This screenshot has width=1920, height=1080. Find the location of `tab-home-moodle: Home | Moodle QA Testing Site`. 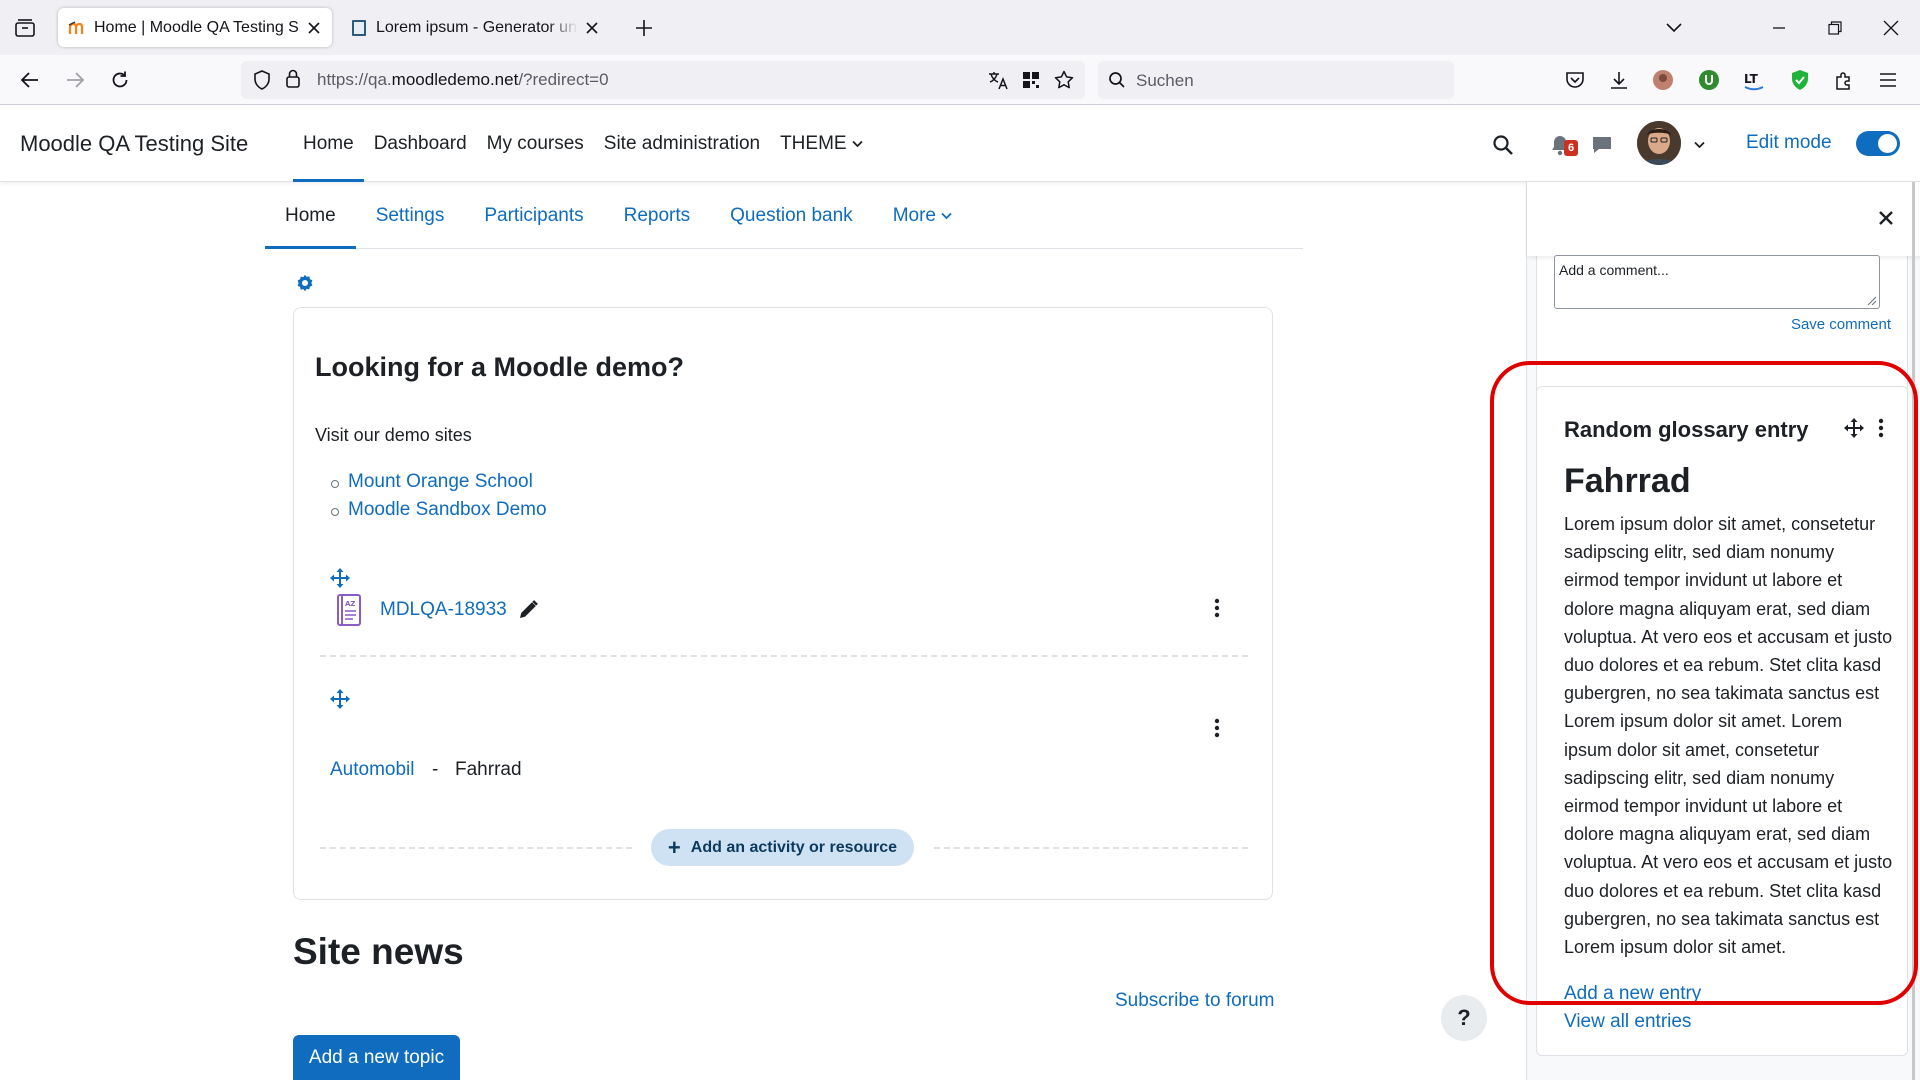

tab-home-moodle: Home | Moodle QA Testing Site is located at coordinates (195, 27).